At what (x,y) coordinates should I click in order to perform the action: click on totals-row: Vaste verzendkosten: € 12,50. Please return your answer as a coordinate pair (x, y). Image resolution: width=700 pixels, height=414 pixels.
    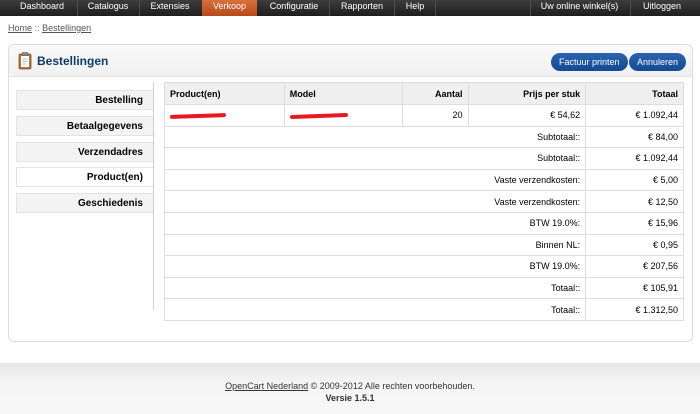
    Looking at the image, I should click on (423, 201).